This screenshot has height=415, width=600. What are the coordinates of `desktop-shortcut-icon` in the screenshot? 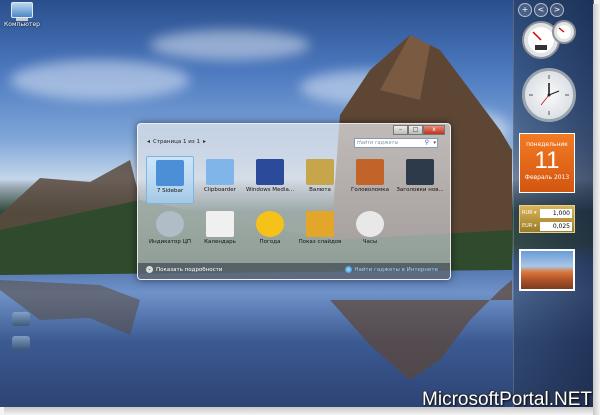 It's located at (21, 343).